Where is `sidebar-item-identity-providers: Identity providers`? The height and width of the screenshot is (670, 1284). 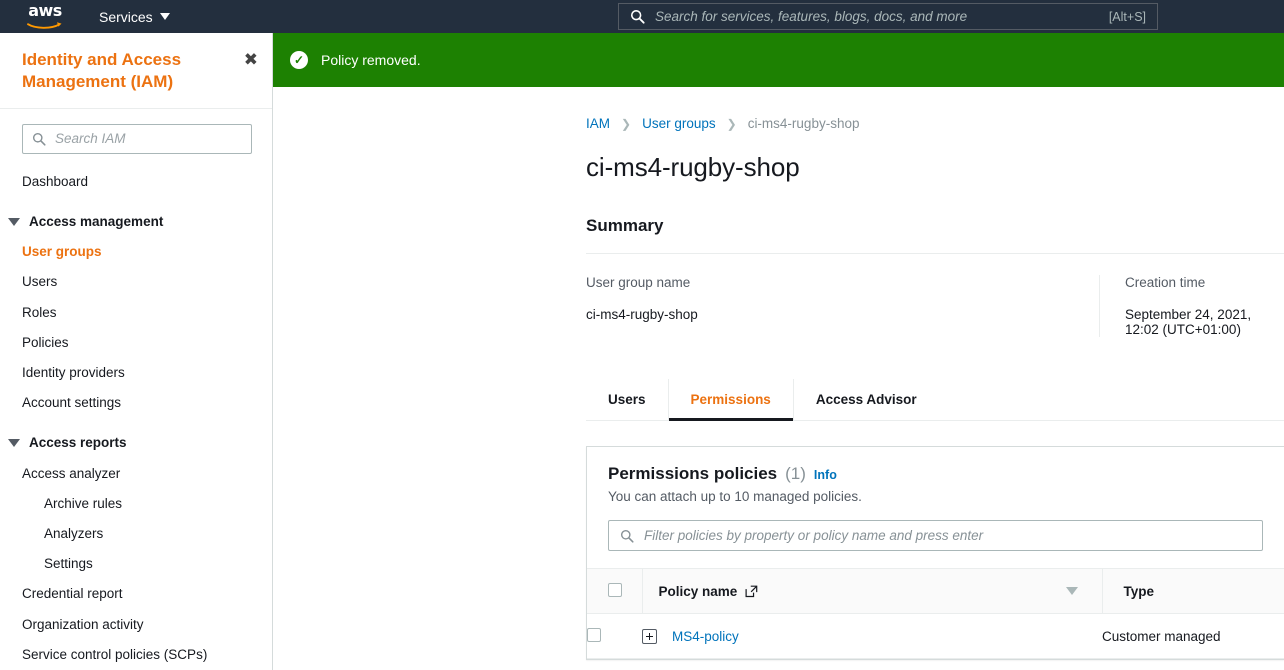 sidebar-item-identity-providers: Identity providers is located at coordinates (136, 373).